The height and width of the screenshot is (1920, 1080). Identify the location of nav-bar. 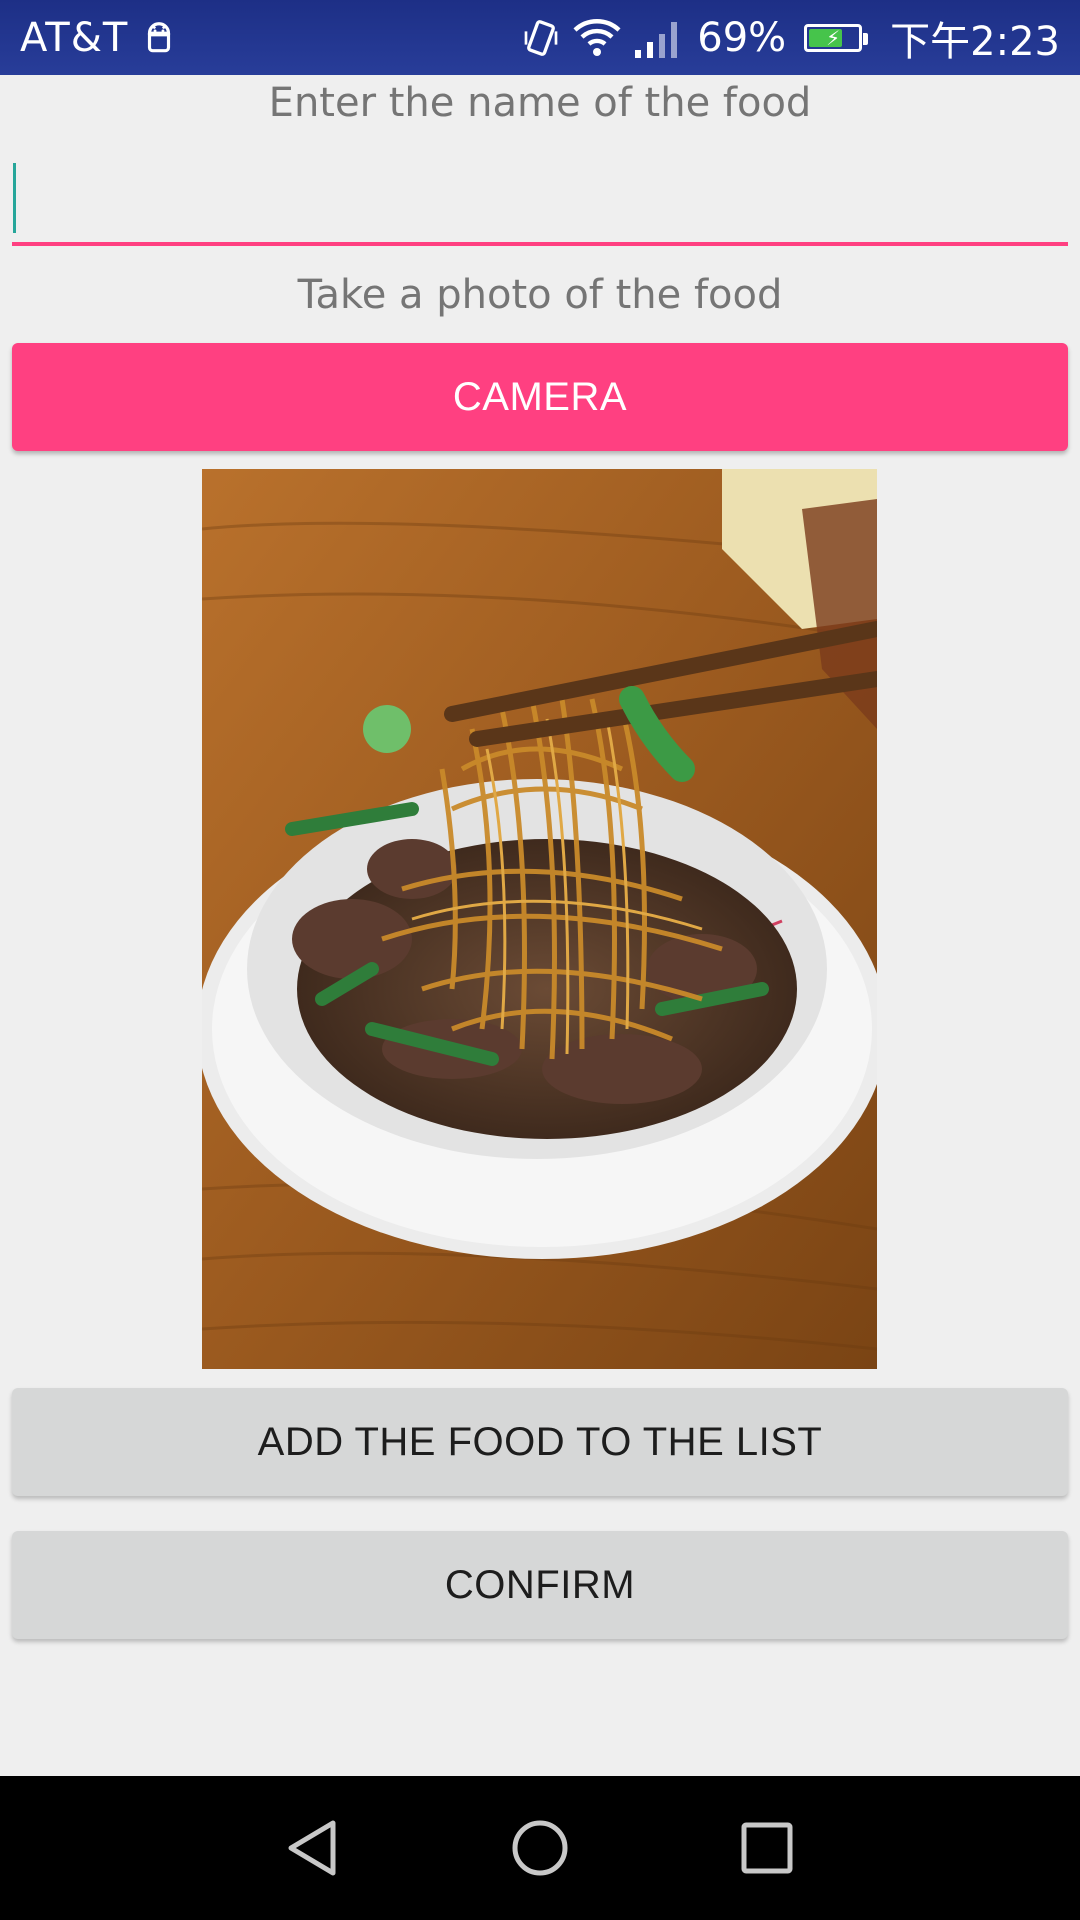
(540, 1848).